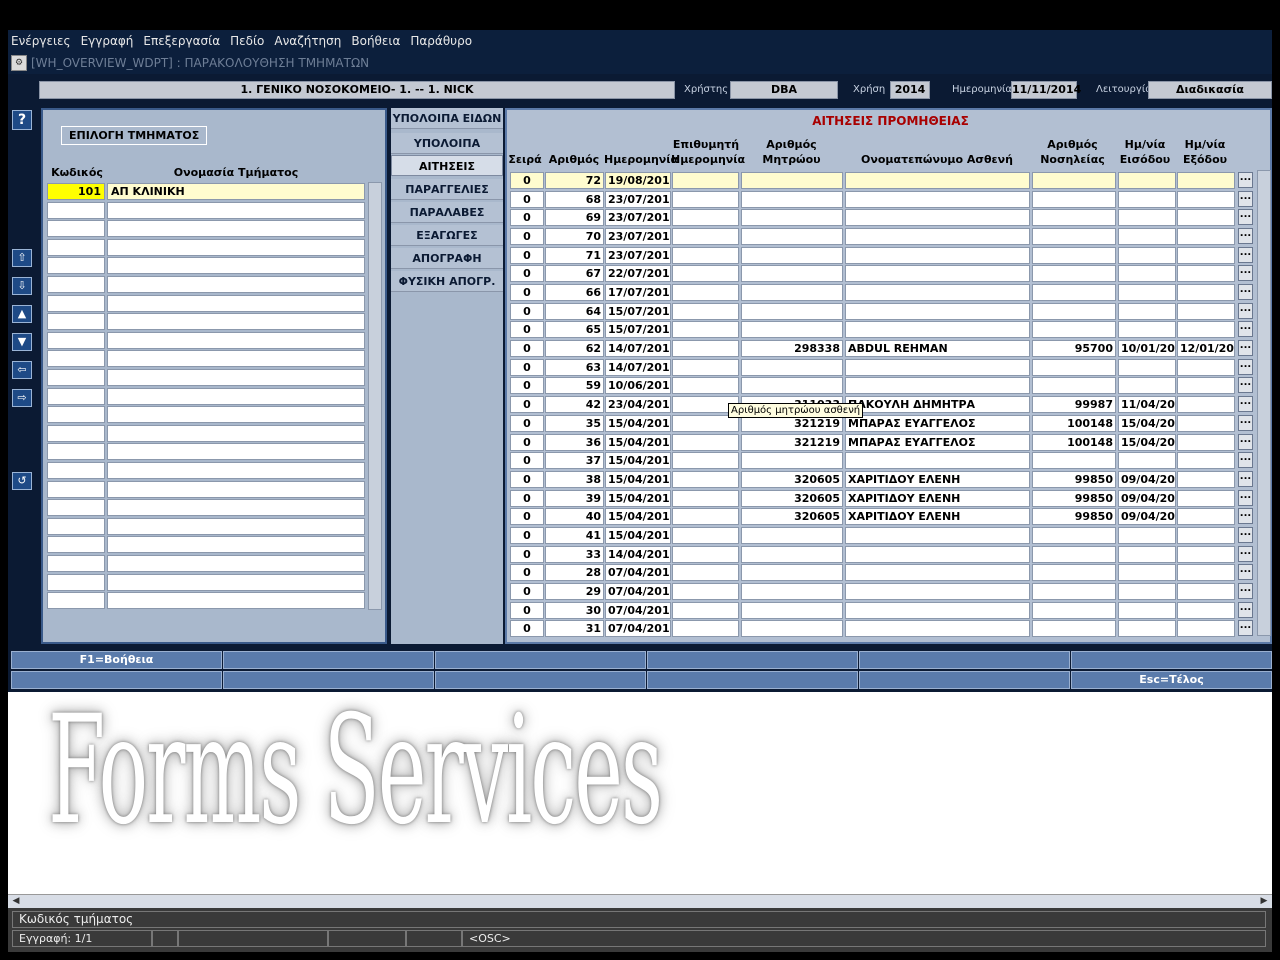 The image size is (1280, 960). What do you see at coordinates (22, 398) in the screenshot?
I see `next-block-icon: ⇨` at bounding box center [22, 398].